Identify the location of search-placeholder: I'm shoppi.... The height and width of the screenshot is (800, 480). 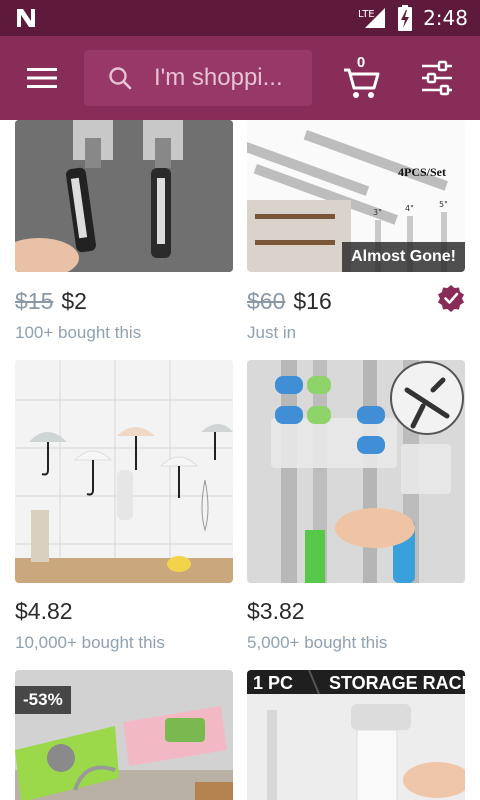
(218, 77).